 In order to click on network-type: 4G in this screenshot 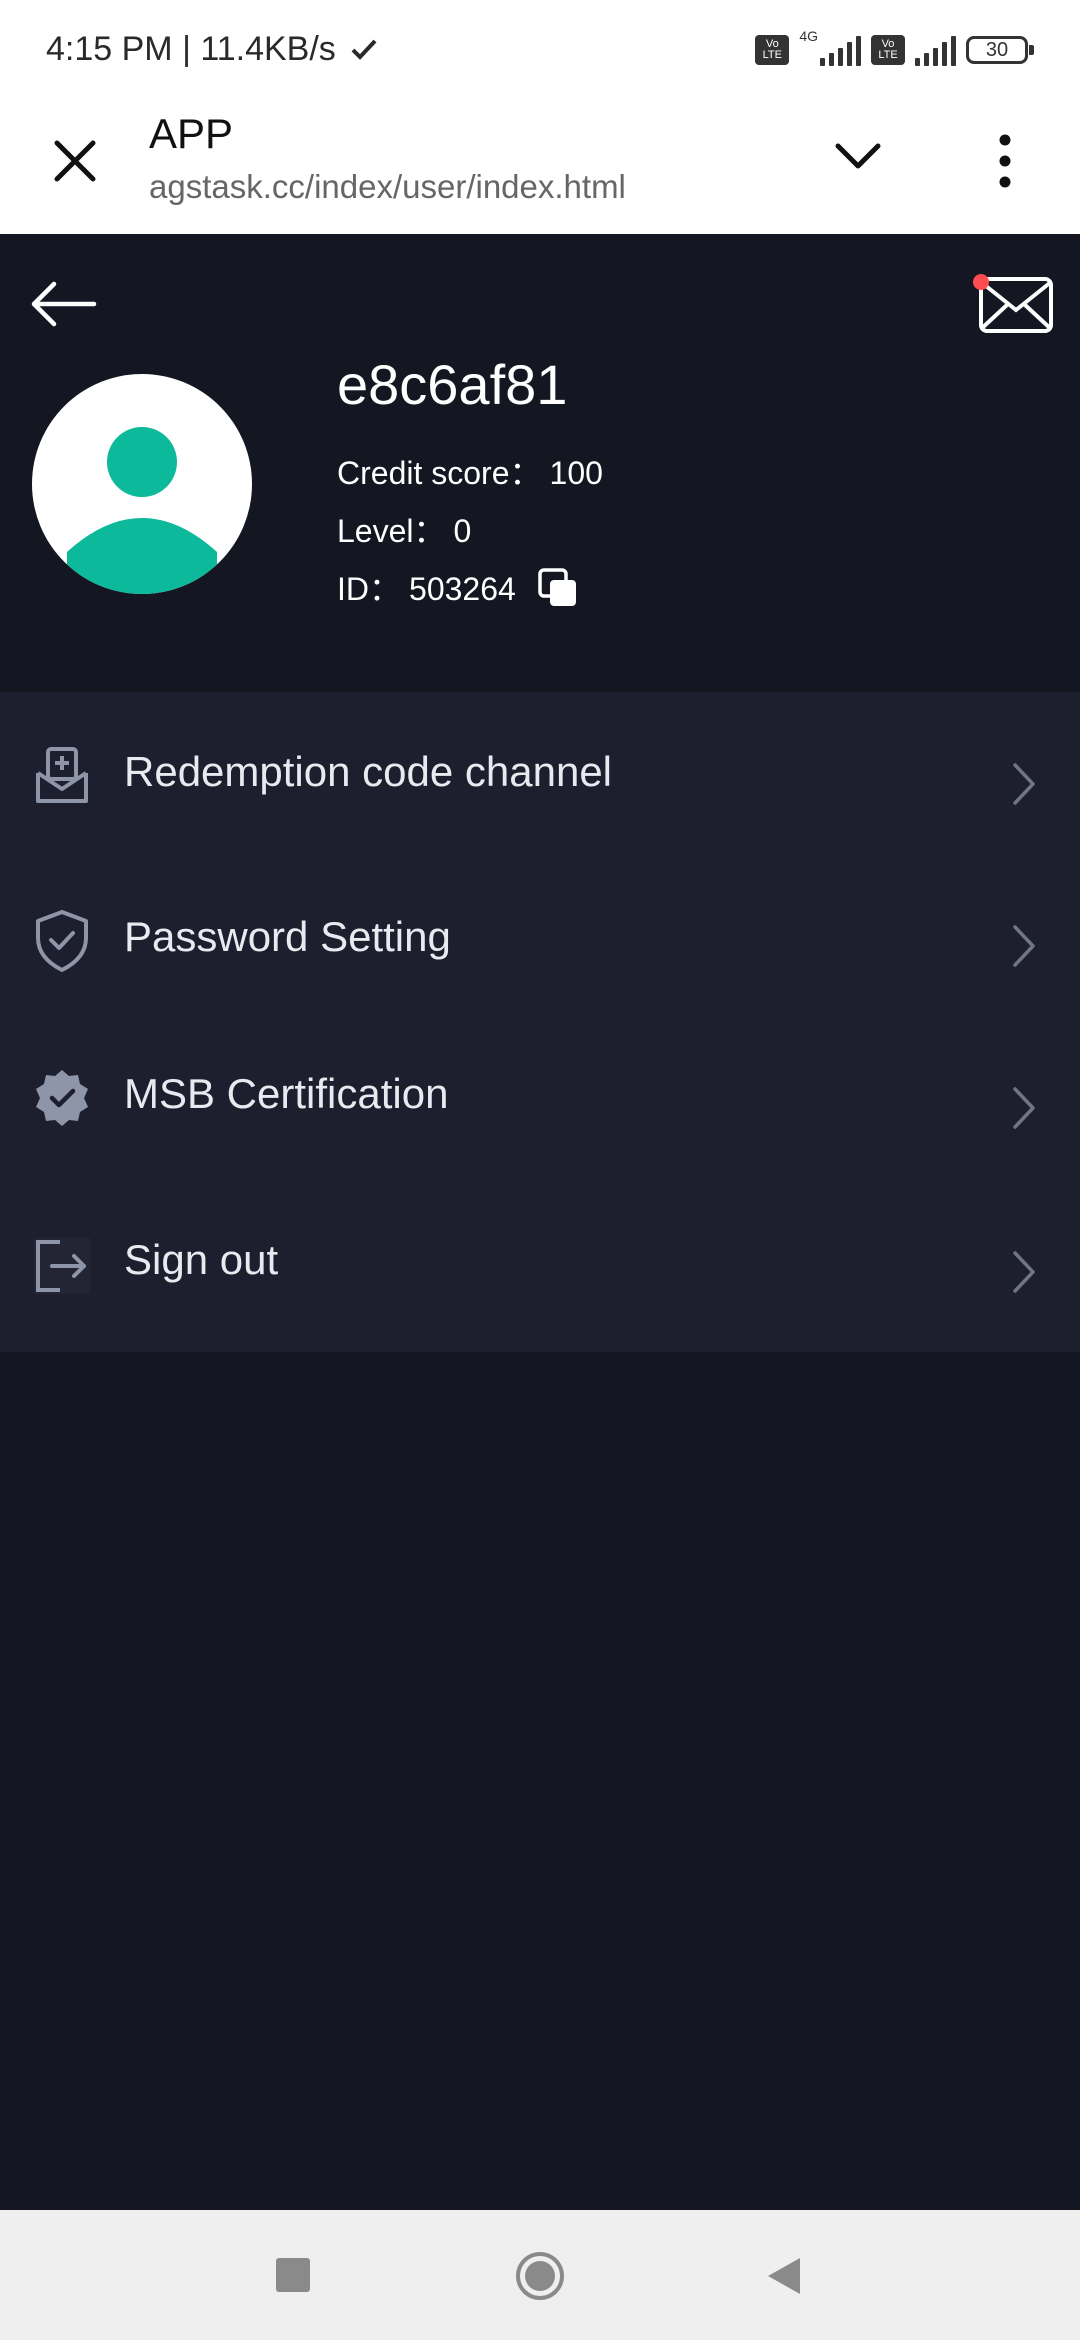, I will do `click(808, 36)`.